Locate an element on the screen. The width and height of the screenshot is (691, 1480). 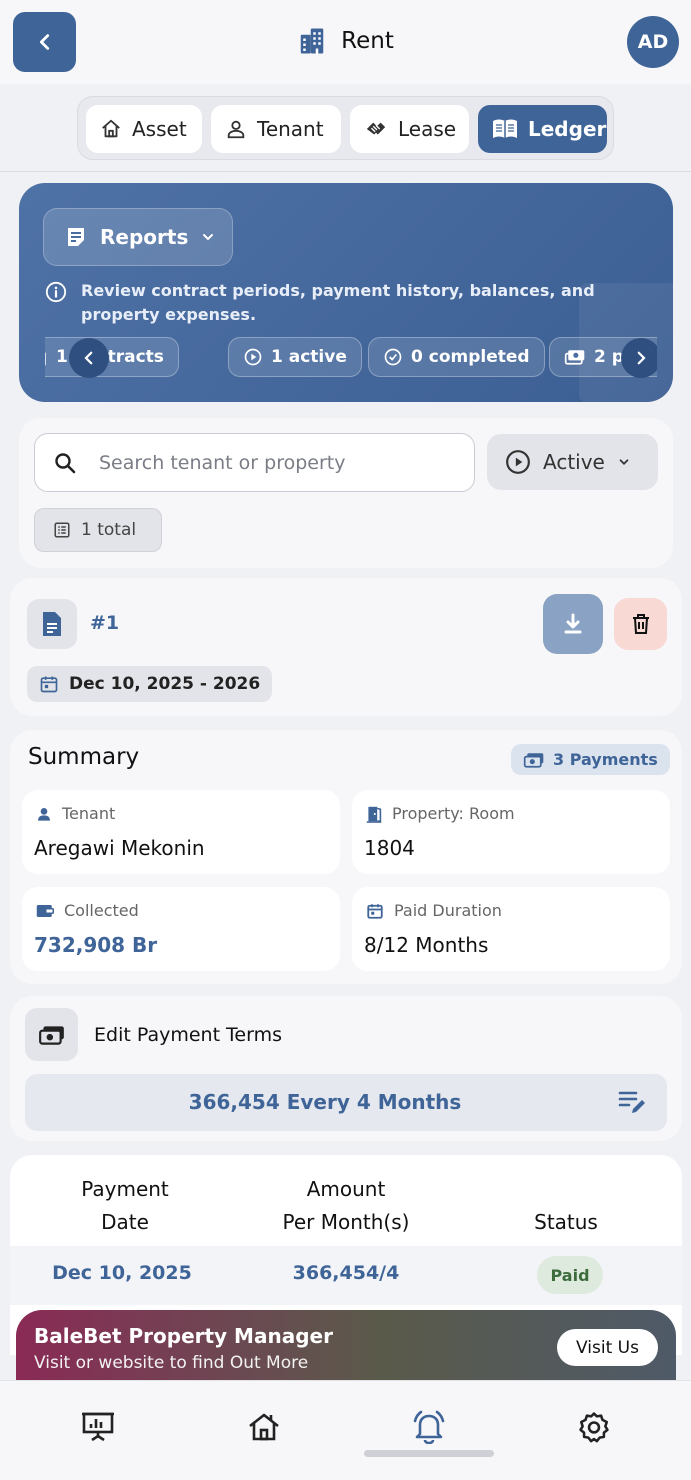
nav-home is located at coordinates (264, 1427).